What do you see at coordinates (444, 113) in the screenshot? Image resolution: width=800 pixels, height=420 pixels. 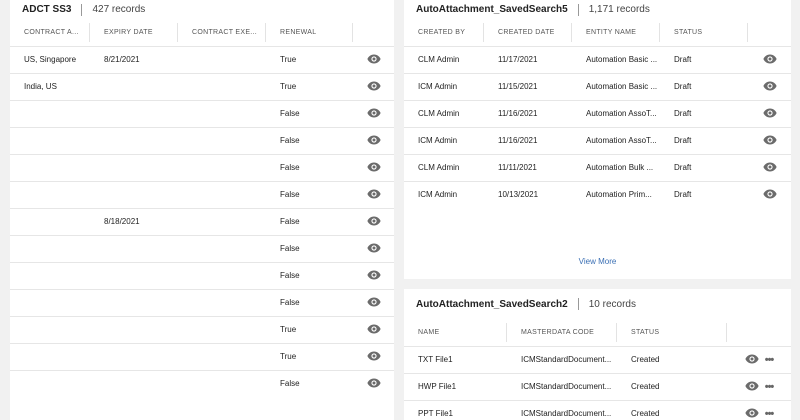 I see `table-cell: CLM Admin` at bounding box center [444, 113].